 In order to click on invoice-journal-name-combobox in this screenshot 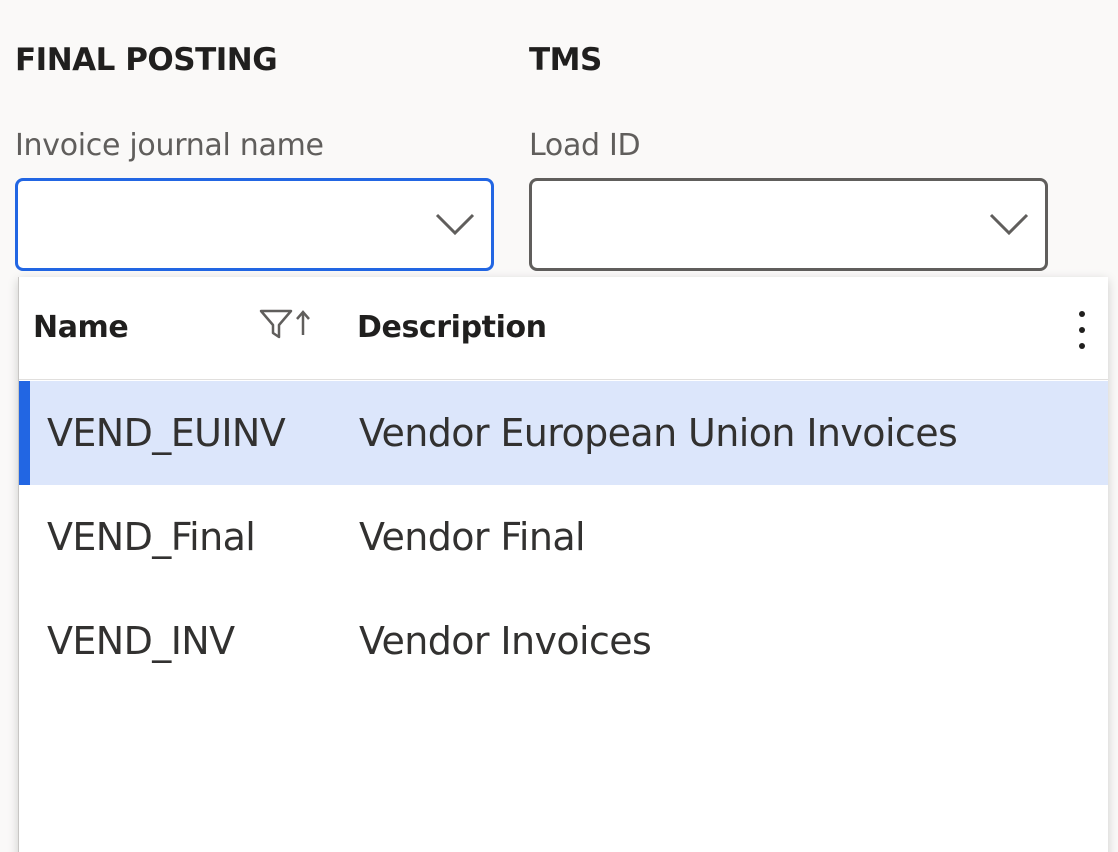, I will do `click(254, 224)`.